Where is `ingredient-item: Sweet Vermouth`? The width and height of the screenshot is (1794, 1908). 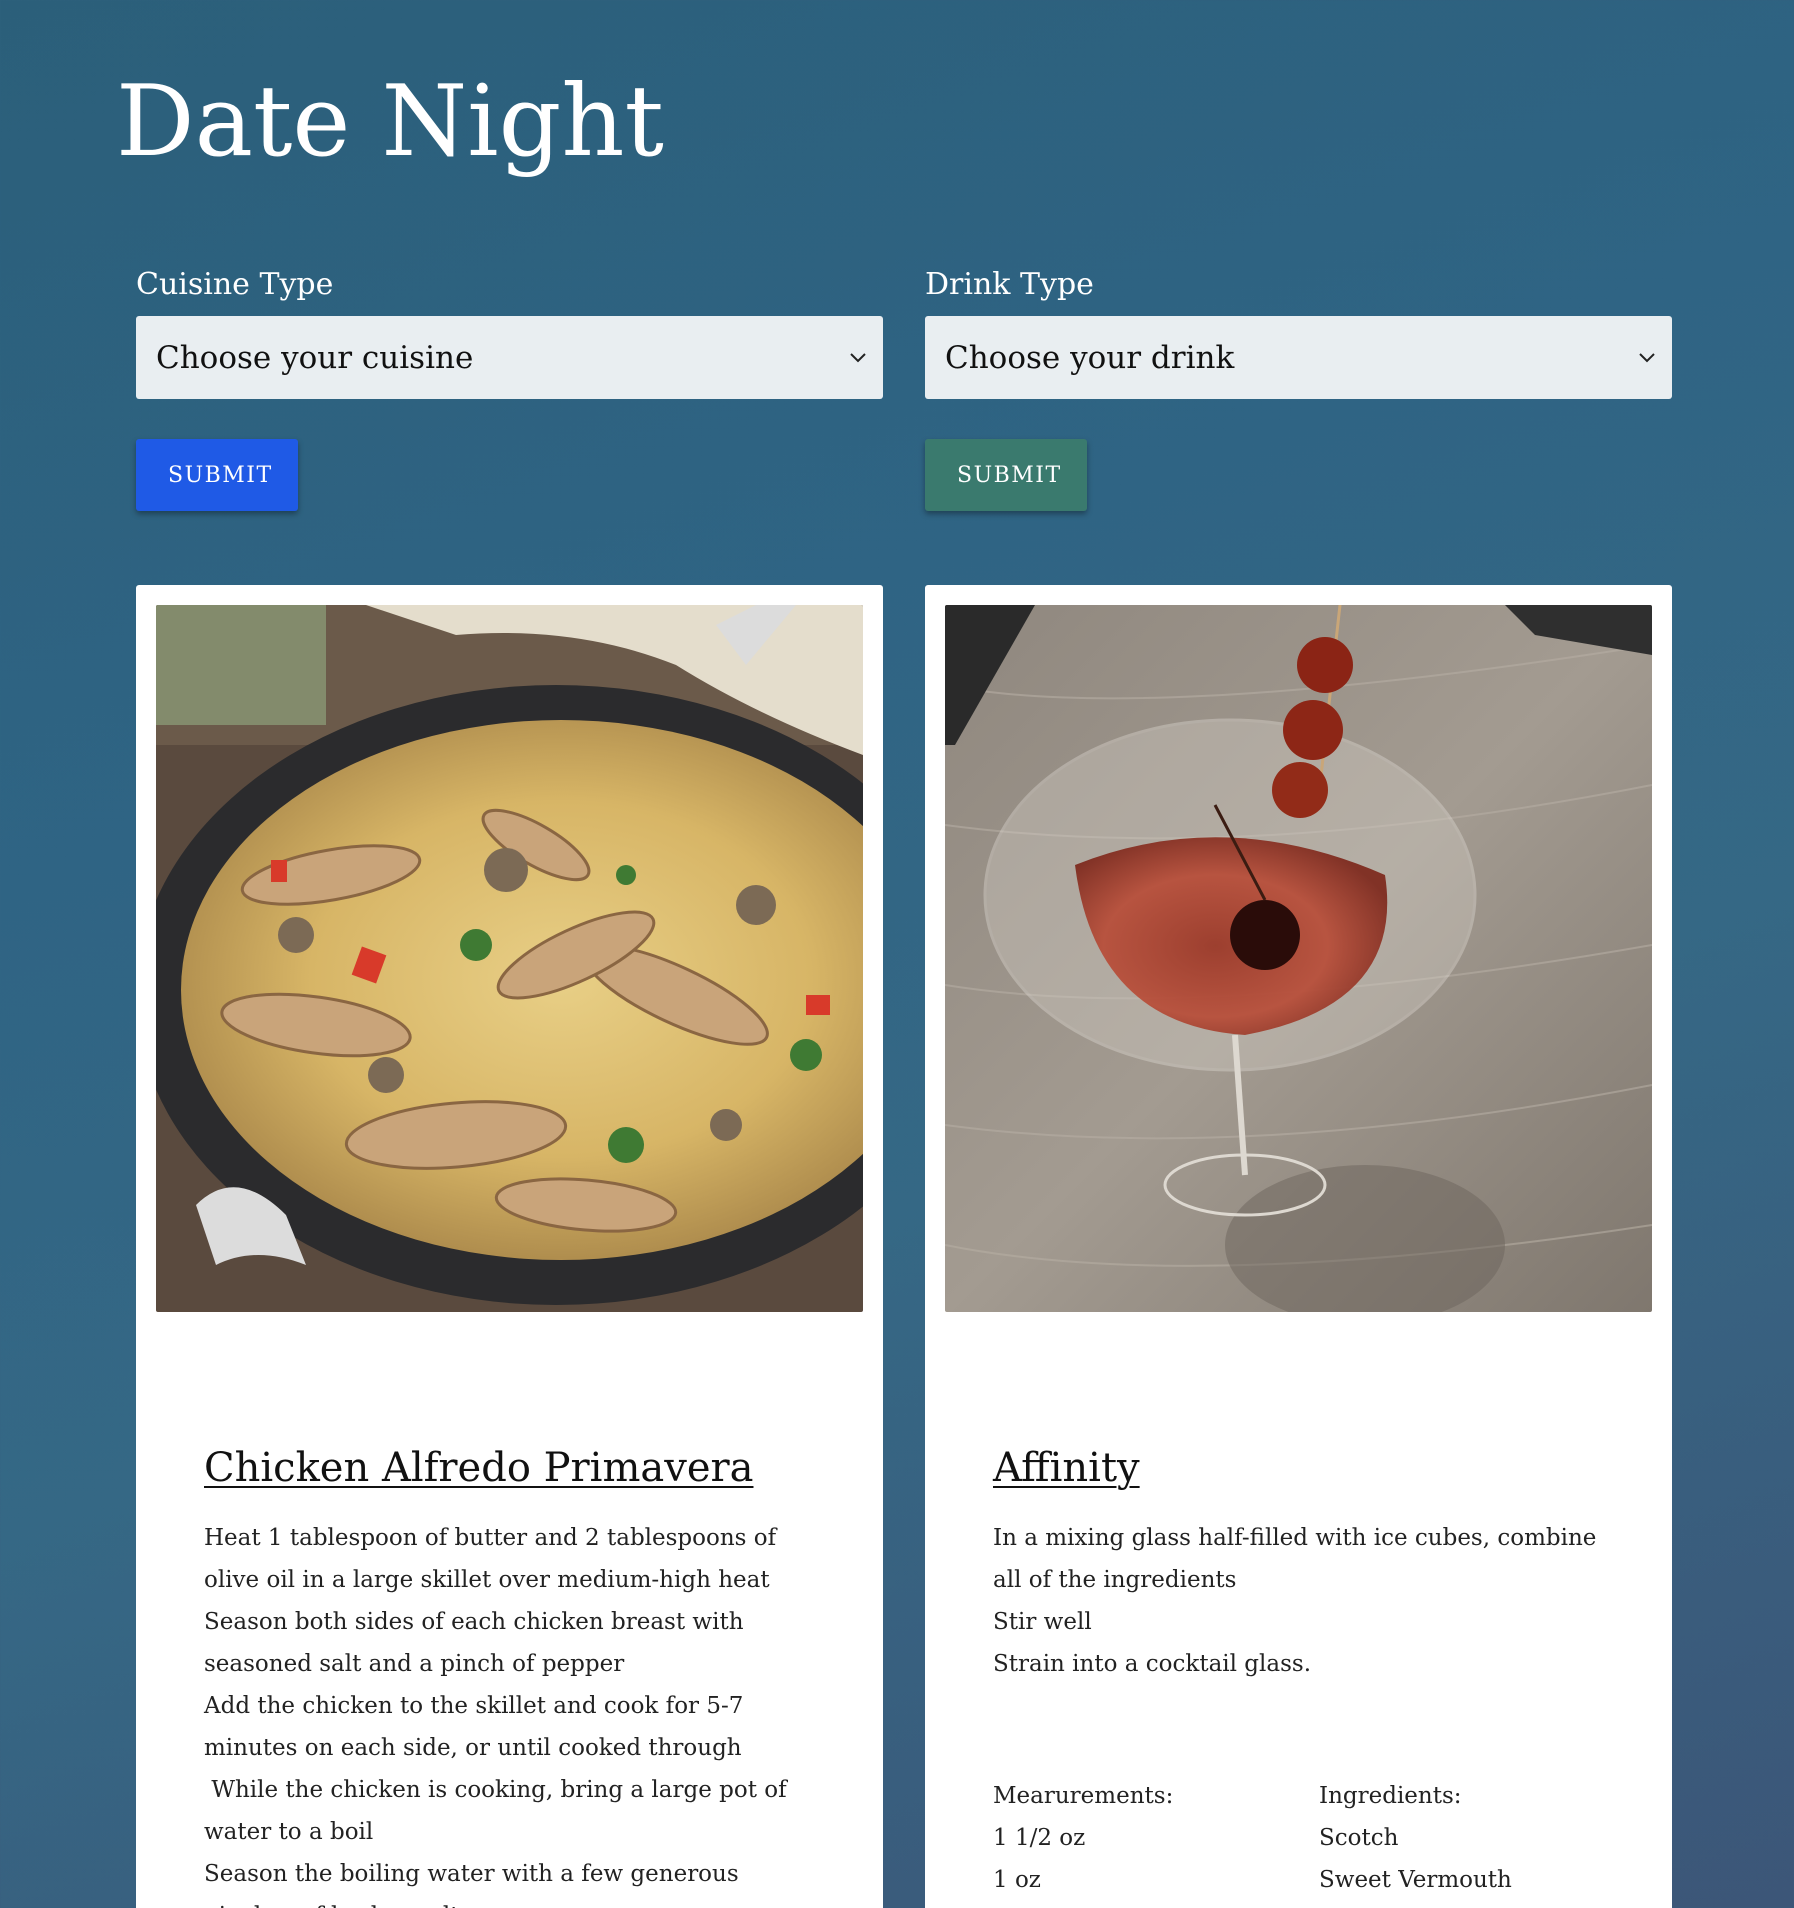
ingredient-item: Sweet Vermouth is located at coordinates (1415, 1880).